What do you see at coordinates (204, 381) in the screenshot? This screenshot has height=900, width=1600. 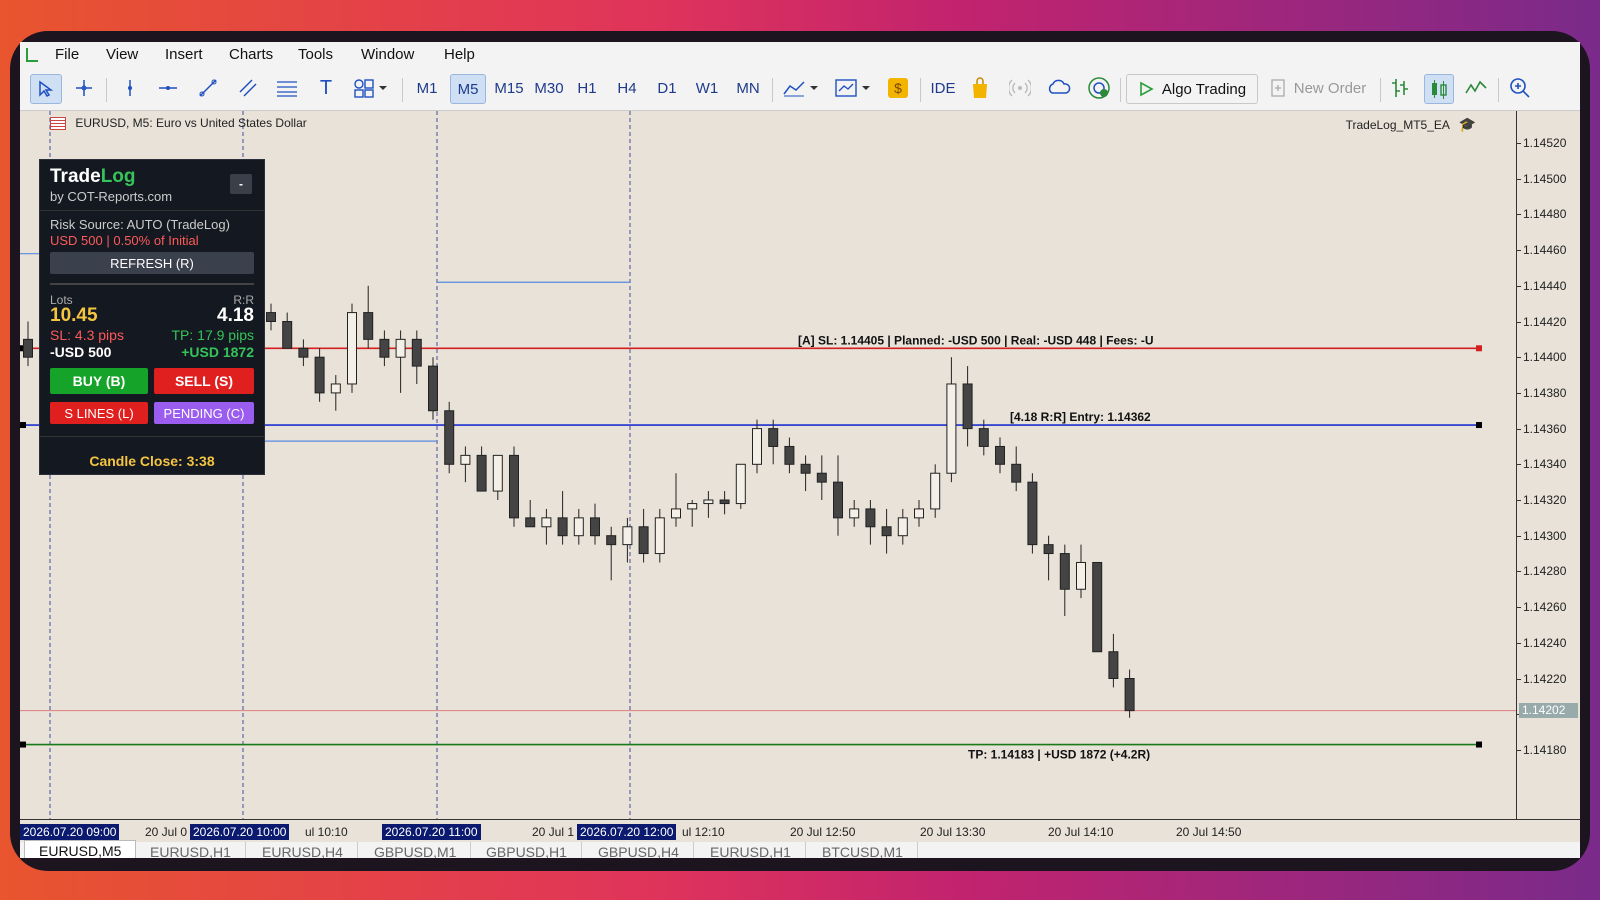 I see `sell-button: SELL (S)` at bounding box center [204, 381].